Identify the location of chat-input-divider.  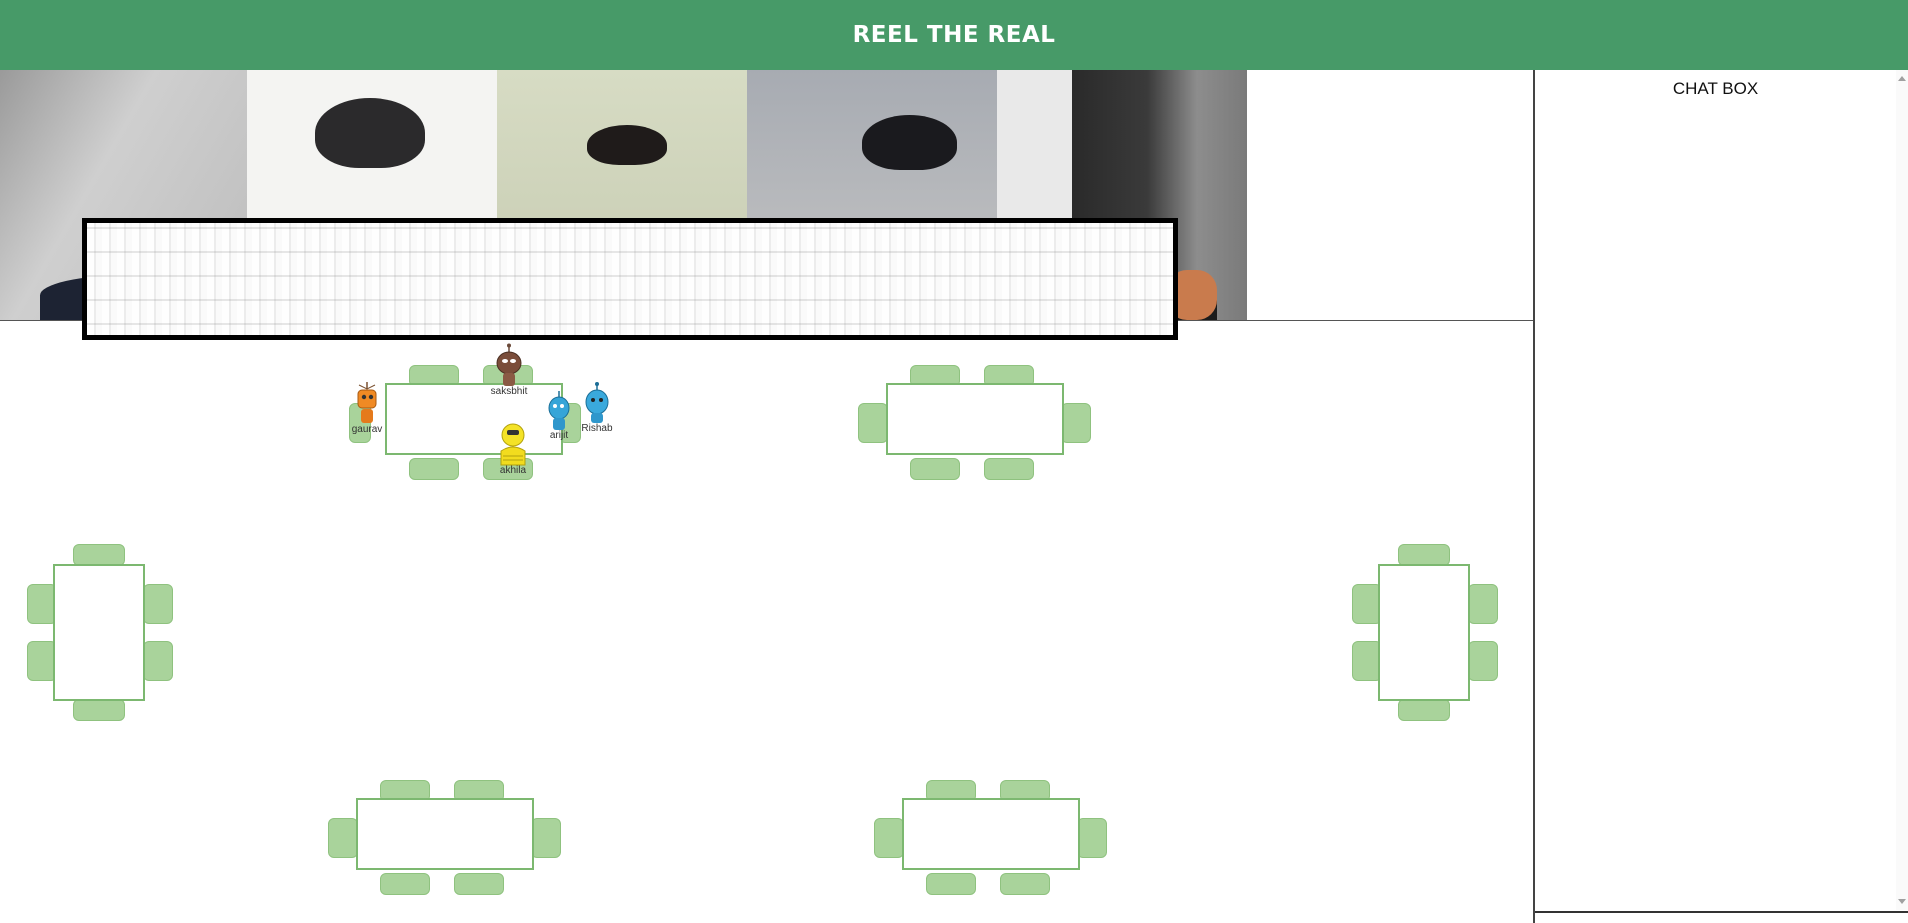
(1721, 912).